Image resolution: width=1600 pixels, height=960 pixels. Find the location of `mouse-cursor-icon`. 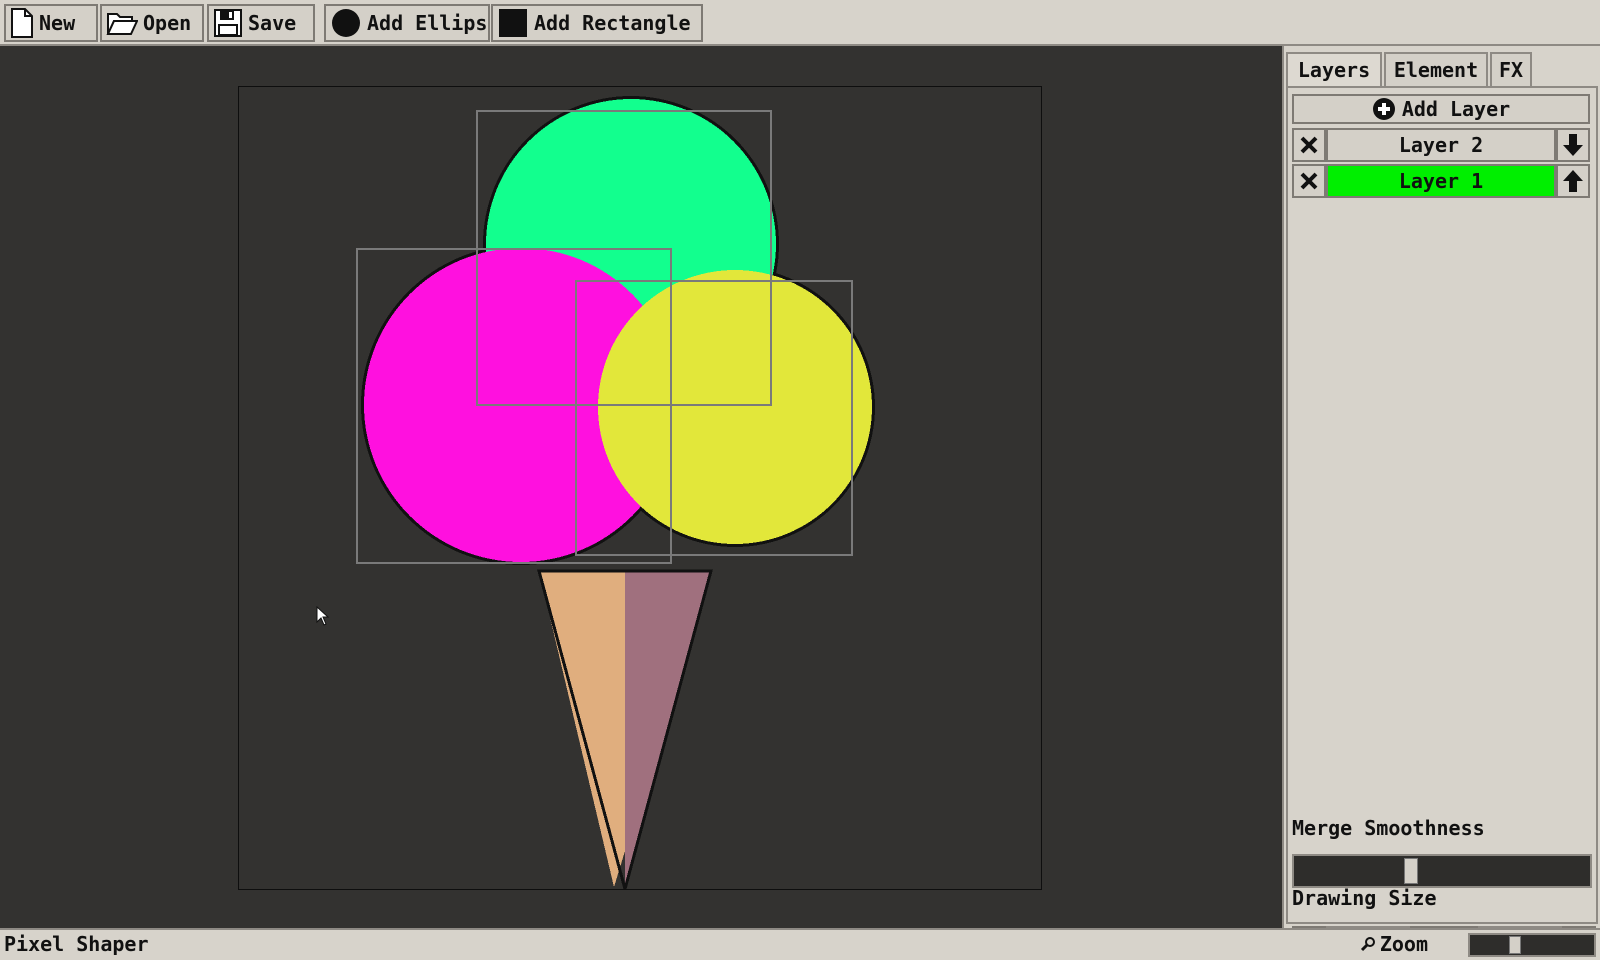

mouse-cursor-icon is located at coordinates (323, 616).